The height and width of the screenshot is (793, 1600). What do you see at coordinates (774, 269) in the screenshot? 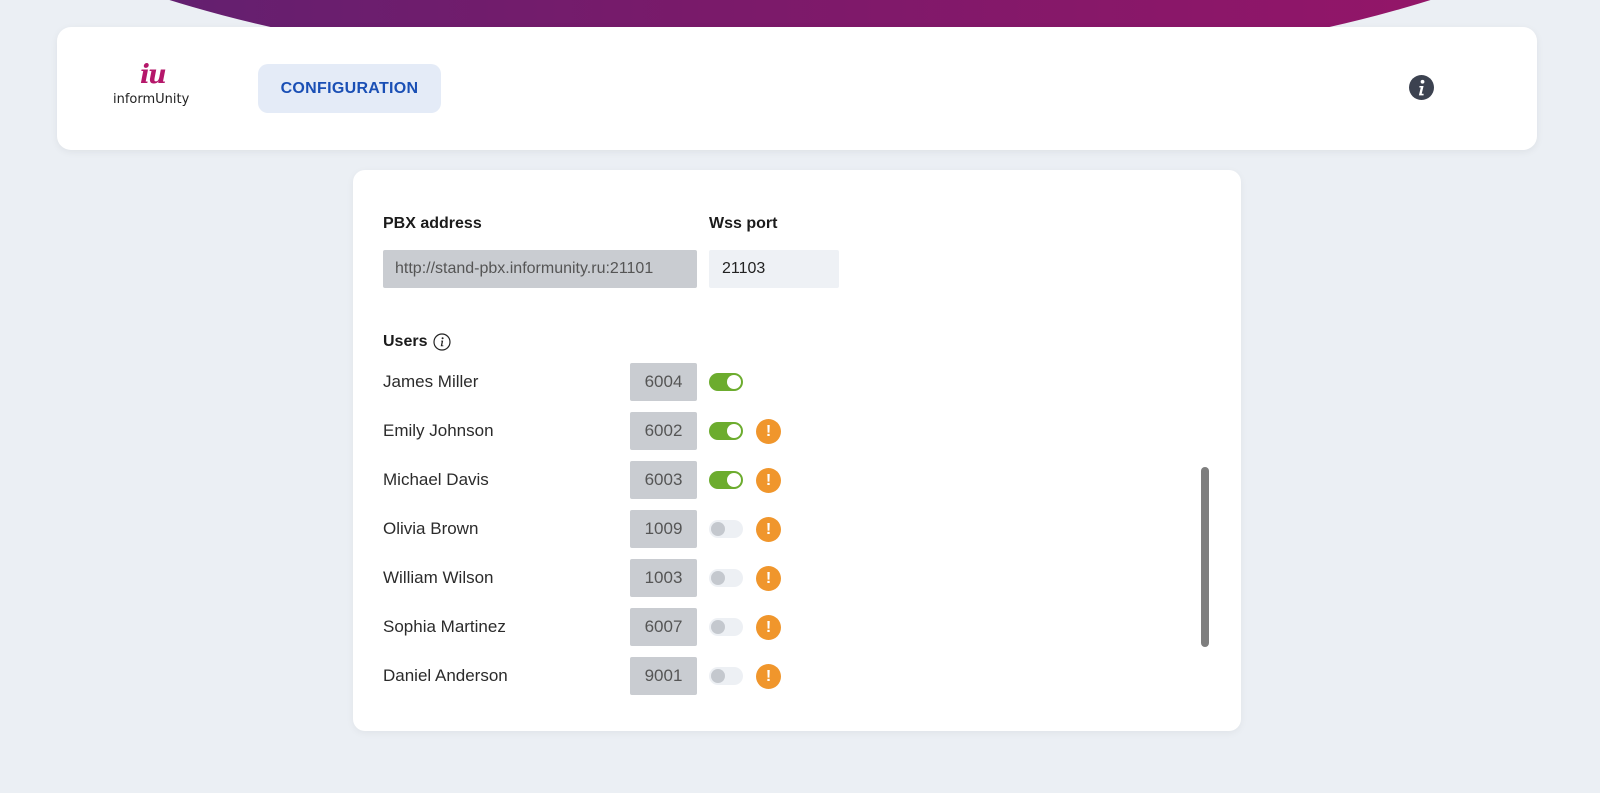
I see `wss-port-input` at bounding box center [774, 269].